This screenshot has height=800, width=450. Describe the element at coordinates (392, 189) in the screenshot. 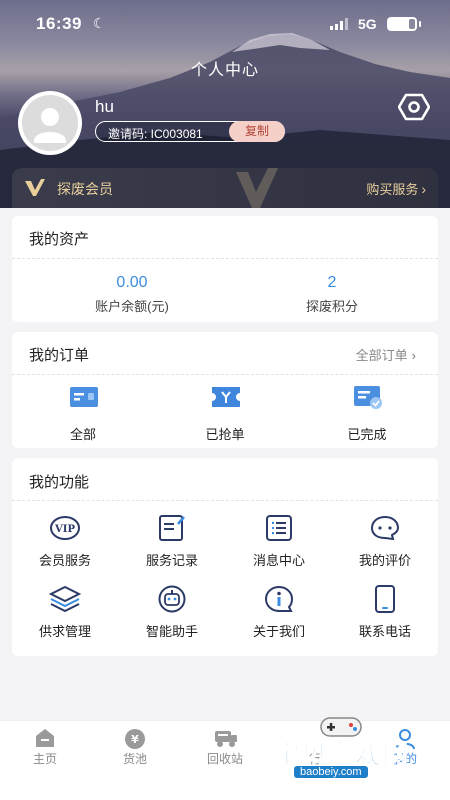

I see `buy-service-label: 购买服务` at that location.